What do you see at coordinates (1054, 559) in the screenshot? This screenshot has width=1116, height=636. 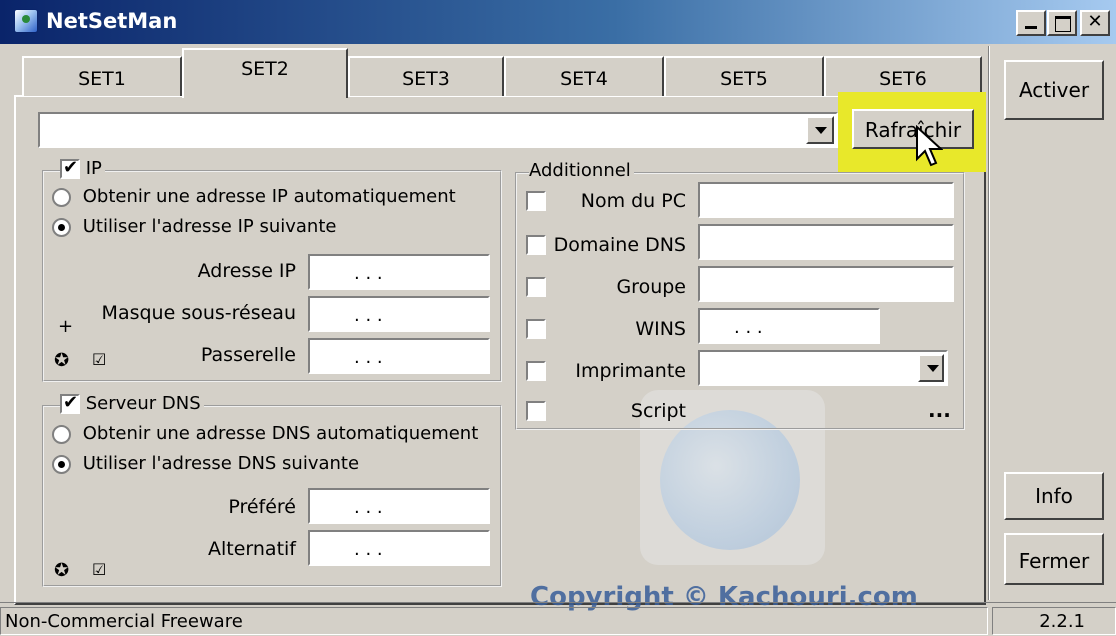 I see `close-button: Fermer` at bounding box center [1054, 559].